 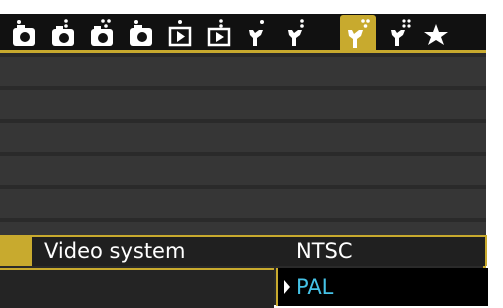 What do you see at coordinates (315, 287) in the screenshot?
I see `dropdown-option-label: PAL` at bounding box center [315, 287].